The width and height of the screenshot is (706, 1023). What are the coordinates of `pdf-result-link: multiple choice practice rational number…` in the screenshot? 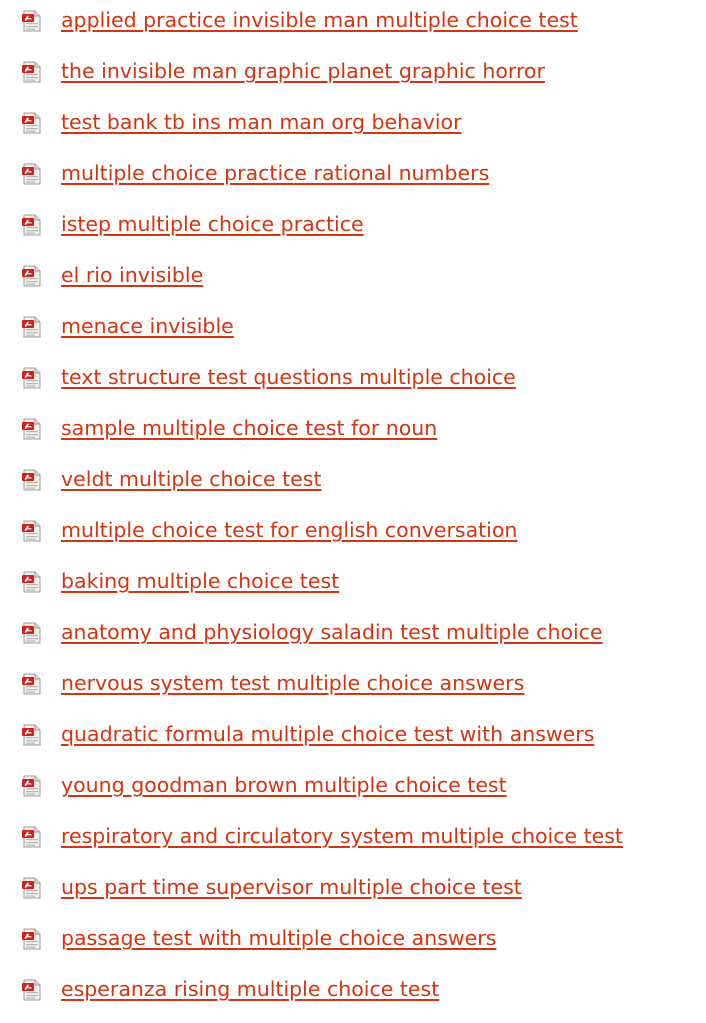 It's located at (275, 173).